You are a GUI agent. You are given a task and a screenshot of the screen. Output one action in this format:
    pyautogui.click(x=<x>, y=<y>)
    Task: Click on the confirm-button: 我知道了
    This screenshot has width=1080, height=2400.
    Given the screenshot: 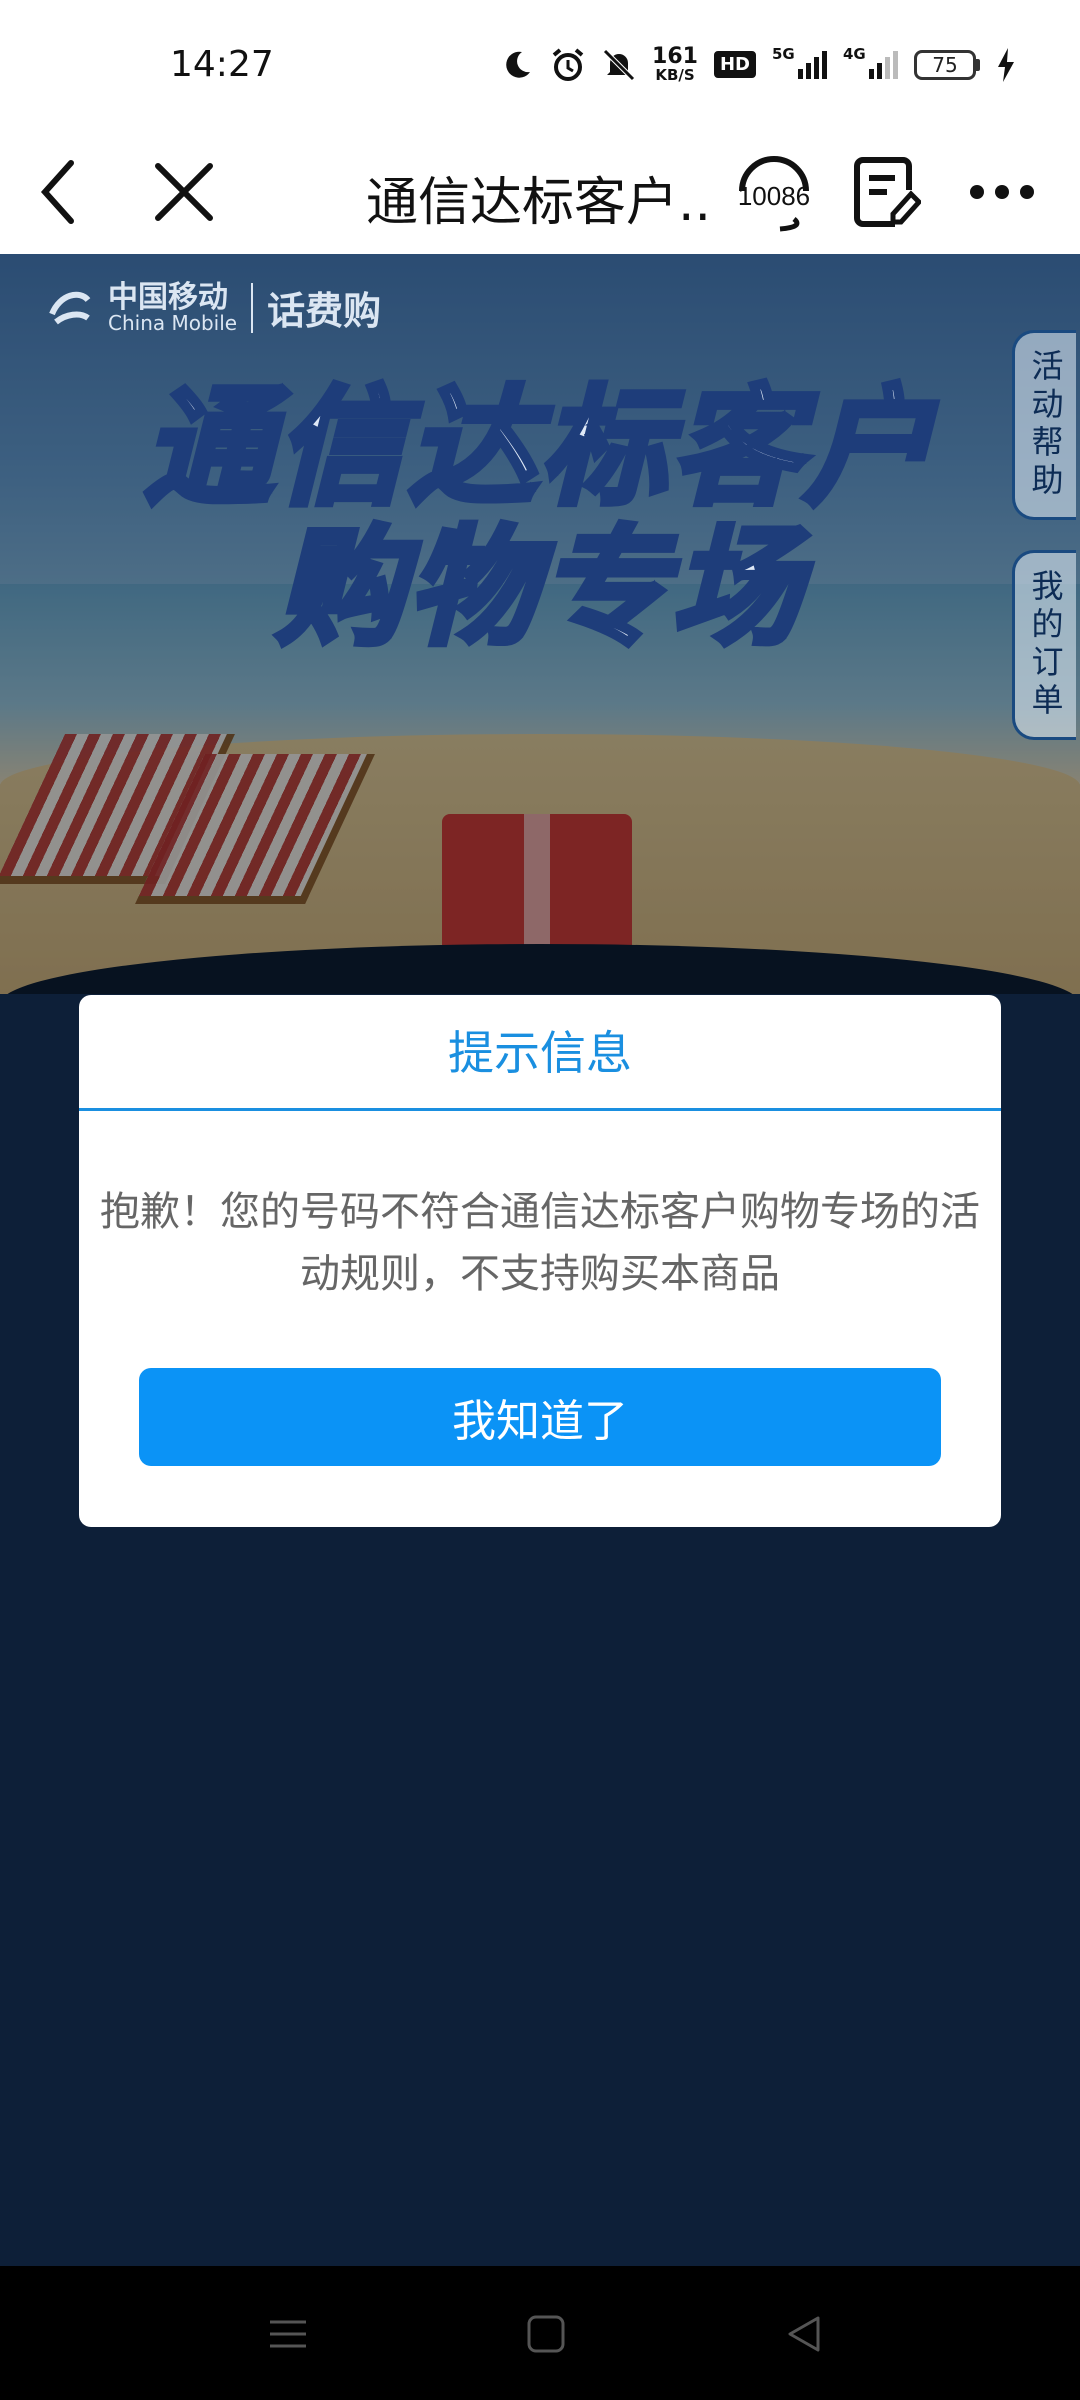 What is the action you would take?
    pyautogui.click(x=540, y=1417)
    